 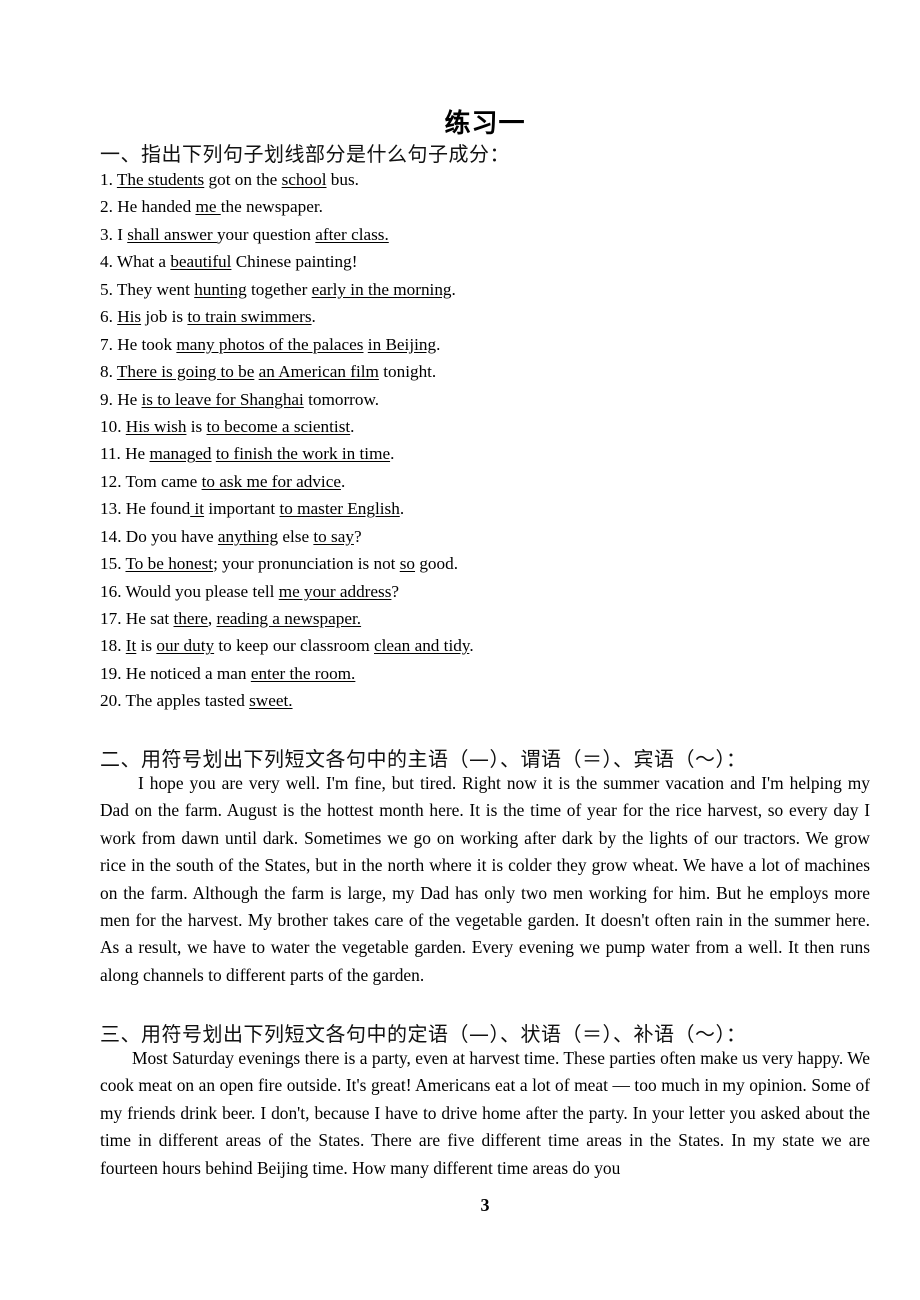 What do you see at coordinates (185, 372) in the screenshot?
I see `underlined-segment: There is going to be` at bounding box center [185, 372].